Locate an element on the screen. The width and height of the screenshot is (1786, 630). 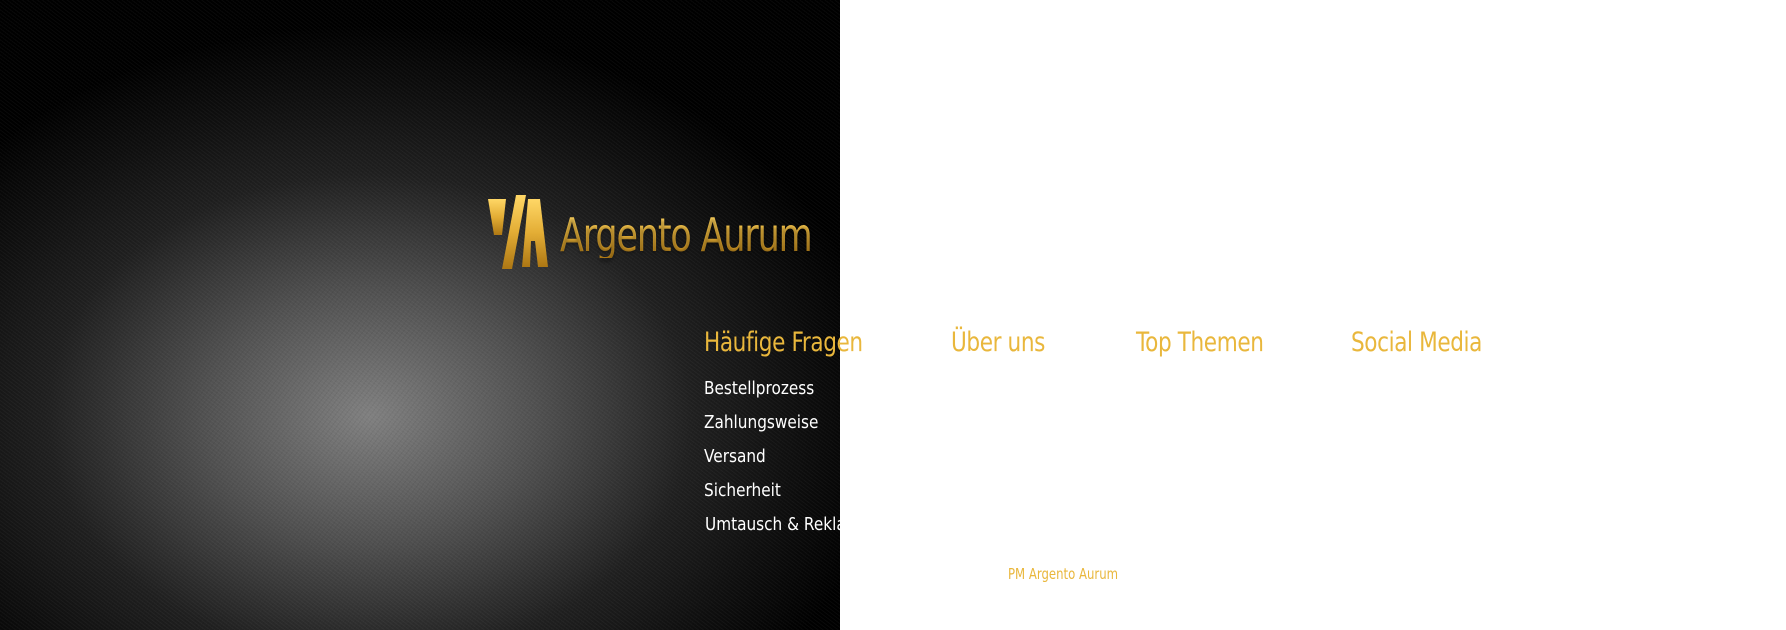
faq-link-shipping: Versand is located at coordinates (772, 457).